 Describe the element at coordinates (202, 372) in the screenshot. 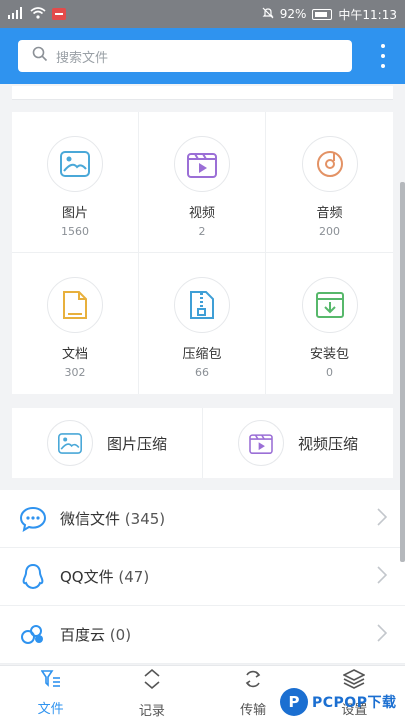

I see `category-count: 66` at that location.